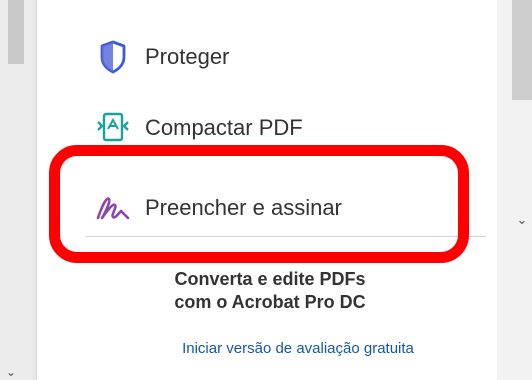 This screenshot has height=380, width=532. Describe the element at coordinates (16, 32) in the screenshot. I see `left-scrollbar-thumb` at that location.